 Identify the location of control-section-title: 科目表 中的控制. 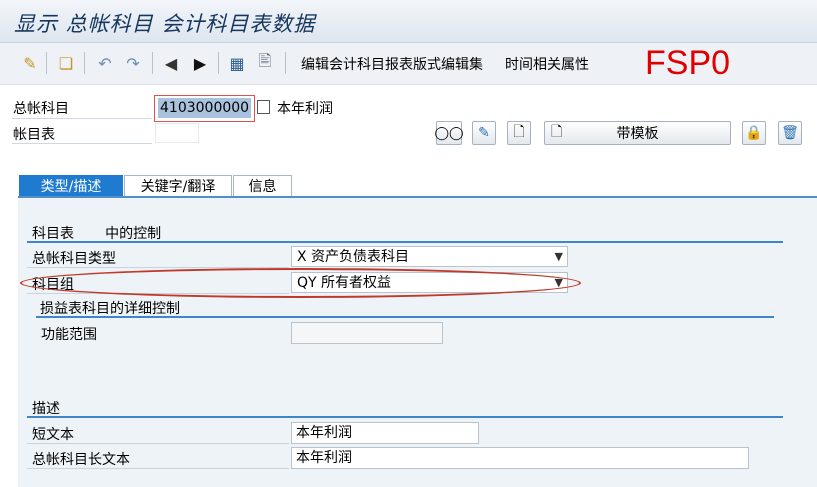
(97, 234).